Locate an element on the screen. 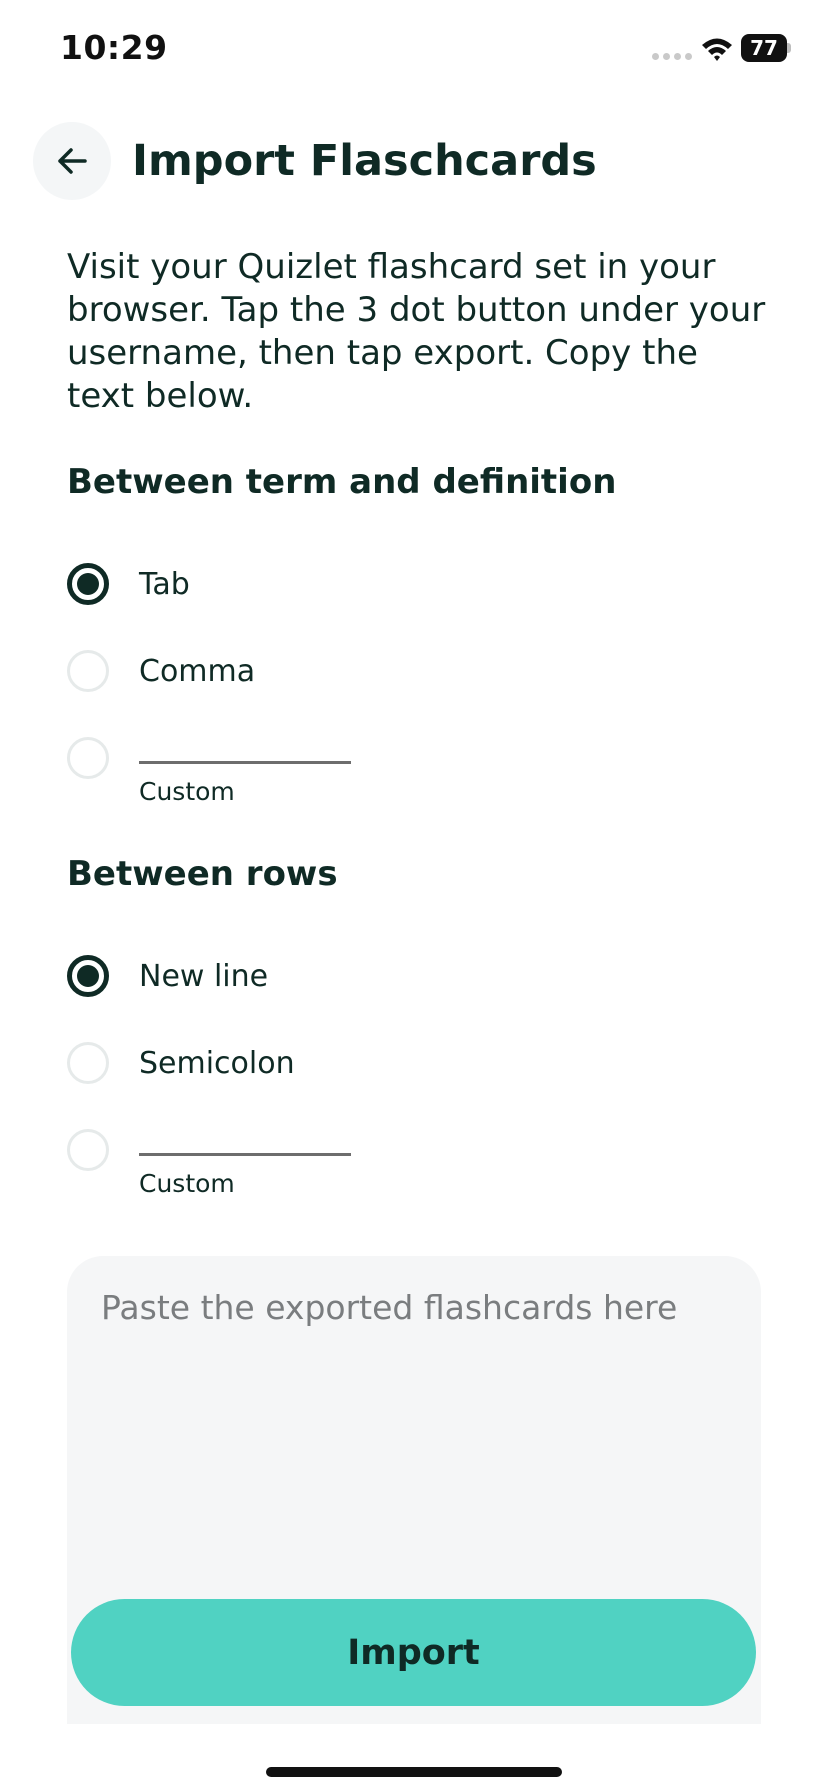 Image resolution: width=828 pixels, height=1792 pixels. wifi-icon is located at coordinates (717, 49).